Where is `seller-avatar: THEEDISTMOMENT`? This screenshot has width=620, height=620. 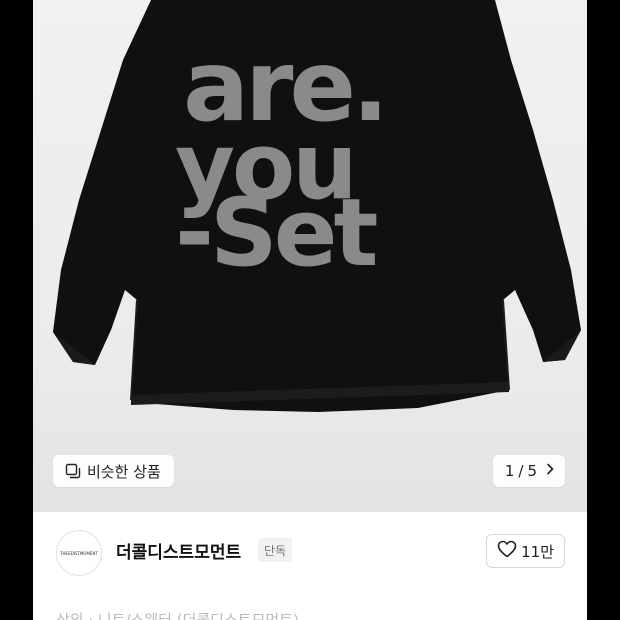 seller-avatar: THEEDISTMOMENT is located at coordinates (79, 553).